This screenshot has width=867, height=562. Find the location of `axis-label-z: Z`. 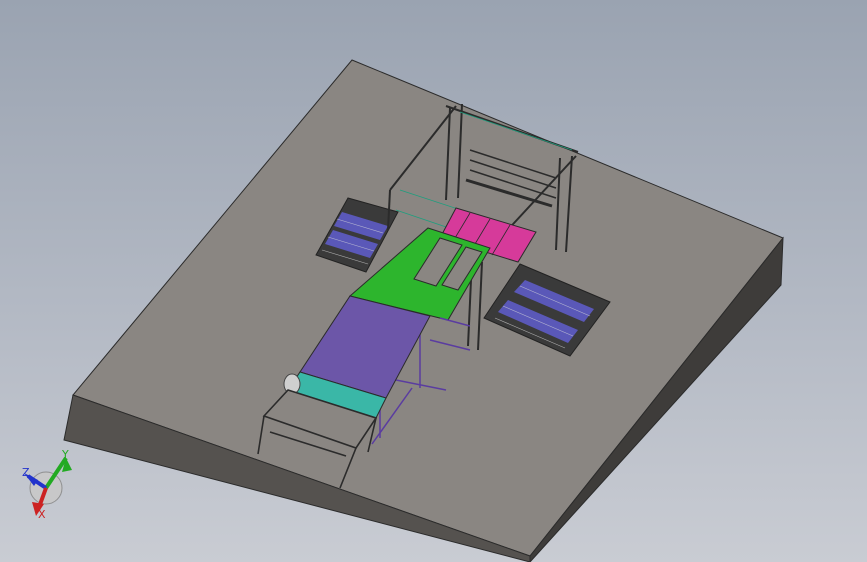

axis-label-z: Z is located at coordinates (26, 472).